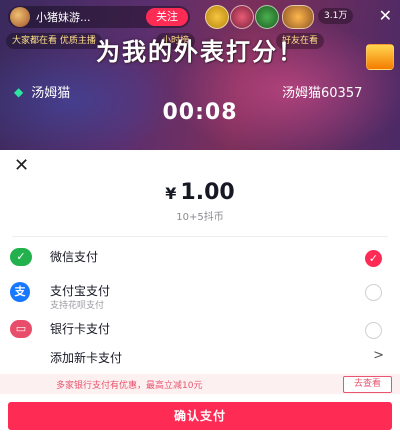  What do you see at coordinates (385, 16) in the screenshot?
I see `close-stream-icon: ✕` at bounding box center [385, 16].